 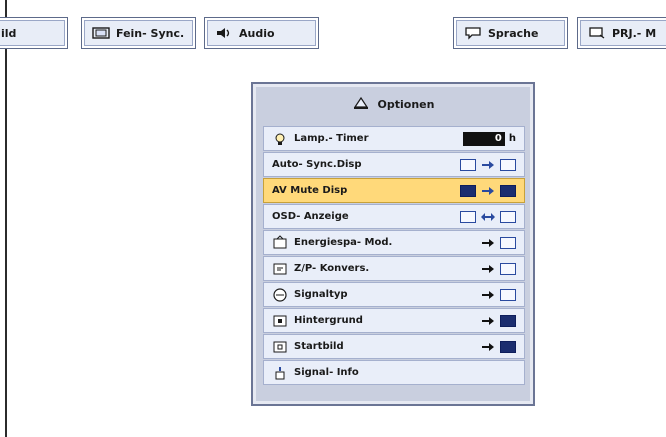 I want to click on option-startbild: Startbild, so click(x=394, y=346).